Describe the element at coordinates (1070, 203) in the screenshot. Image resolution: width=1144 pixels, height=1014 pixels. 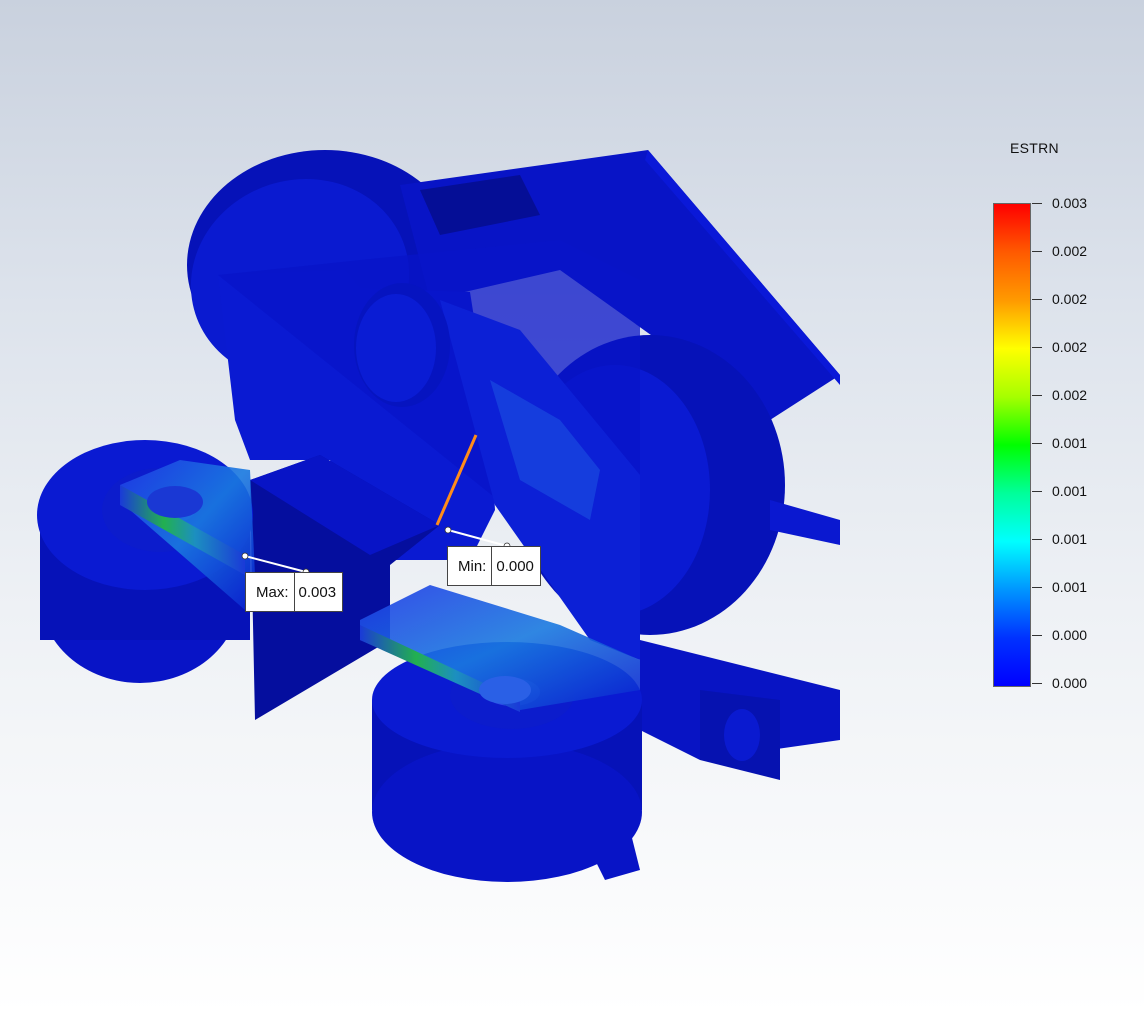
I see `legend-tick-label: 0.003` at that location.